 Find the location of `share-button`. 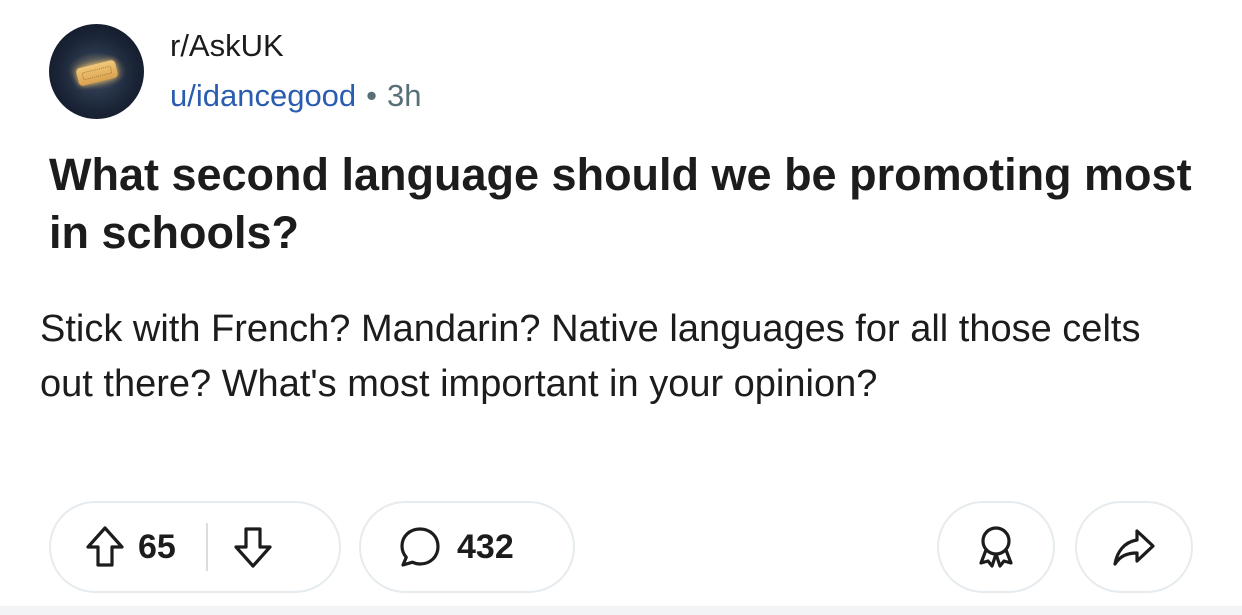

share-button is located at coordinates (1134, 547).